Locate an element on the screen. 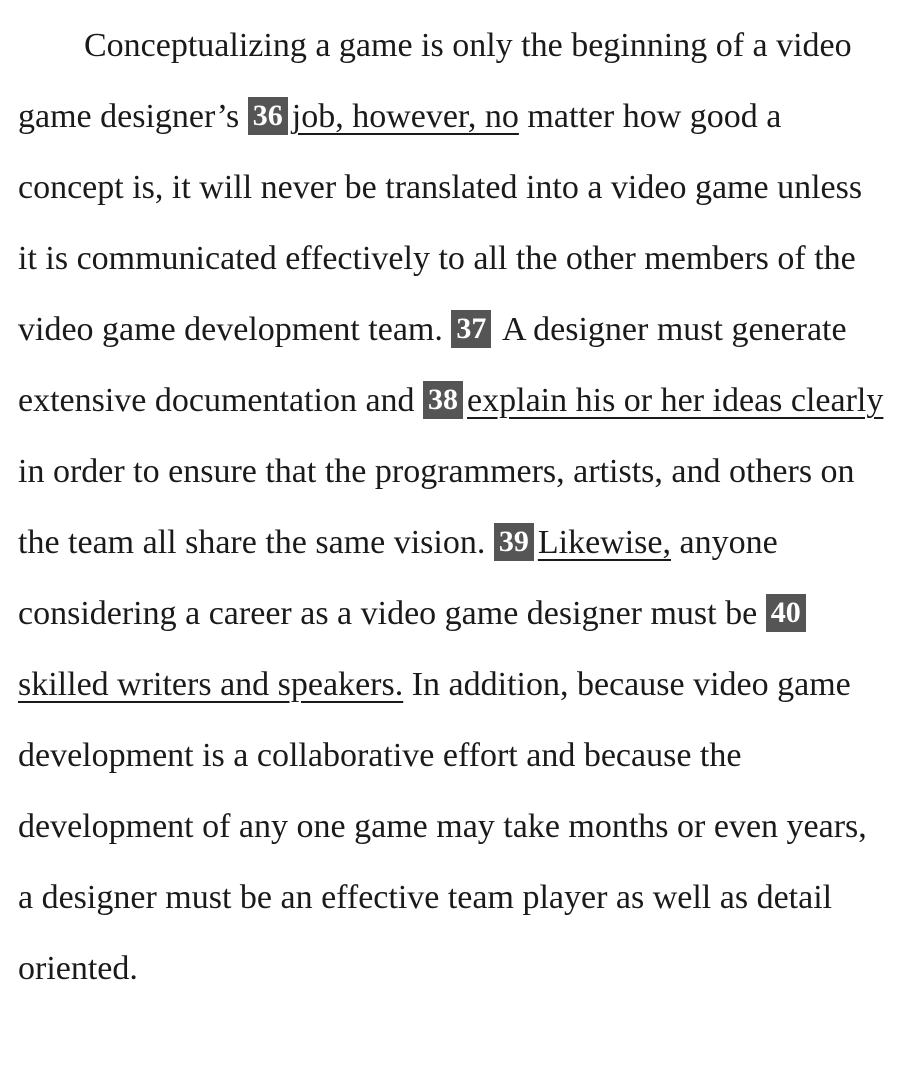 The height and width of the screenshot is (1066, 904). underlined-portion-36: job, however, no is located at coordinates (405, 116).